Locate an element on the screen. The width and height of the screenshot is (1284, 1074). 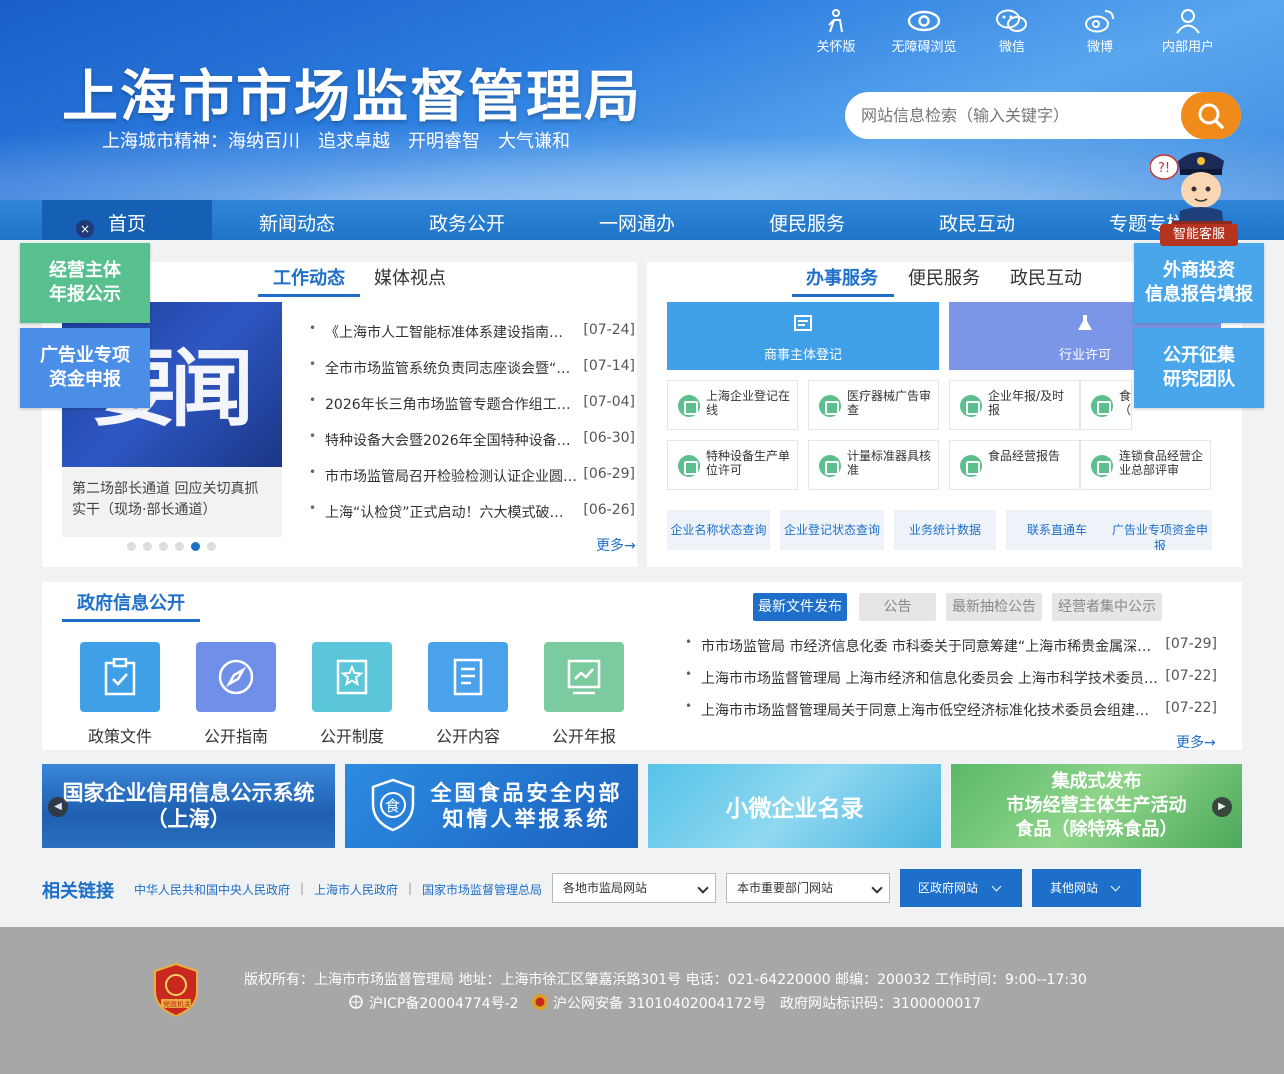
list-item: 上海“认检贷”正式启动！六大模式破解检验检测机构融资难题[06-26] is located at coordinates (472, 512).